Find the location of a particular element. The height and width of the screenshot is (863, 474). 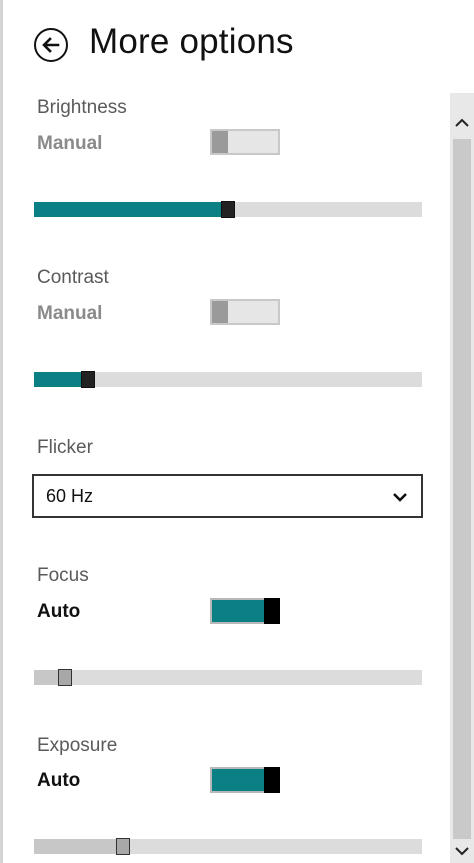

brightness-auto-toggle is located at coordinates (245, 142).